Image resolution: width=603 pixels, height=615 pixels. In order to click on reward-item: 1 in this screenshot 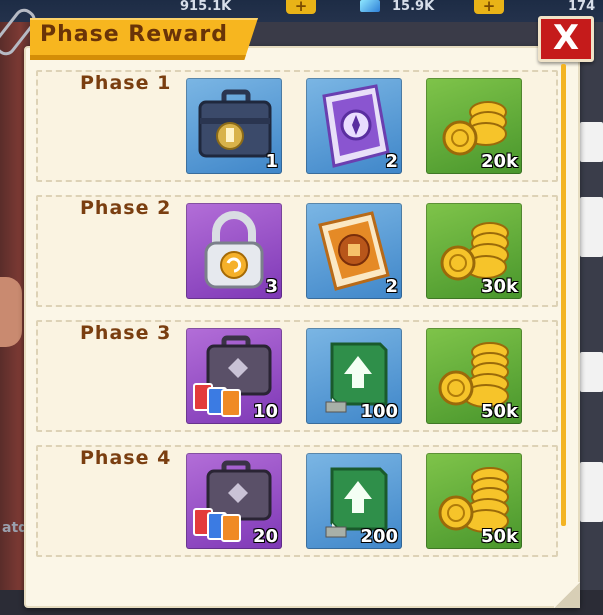, I will do `click(234, 126)`.